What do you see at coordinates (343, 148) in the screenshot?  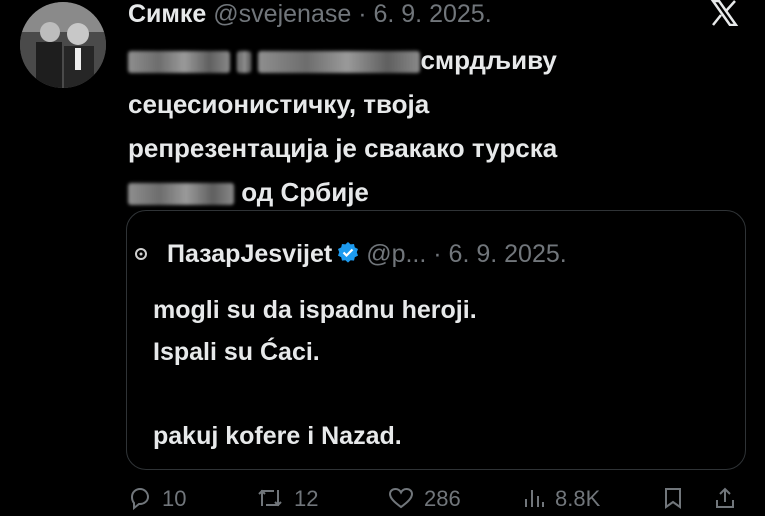 I see `tweet-text-line: репрезентација је свакако турска` at bounding box center [343, 148].